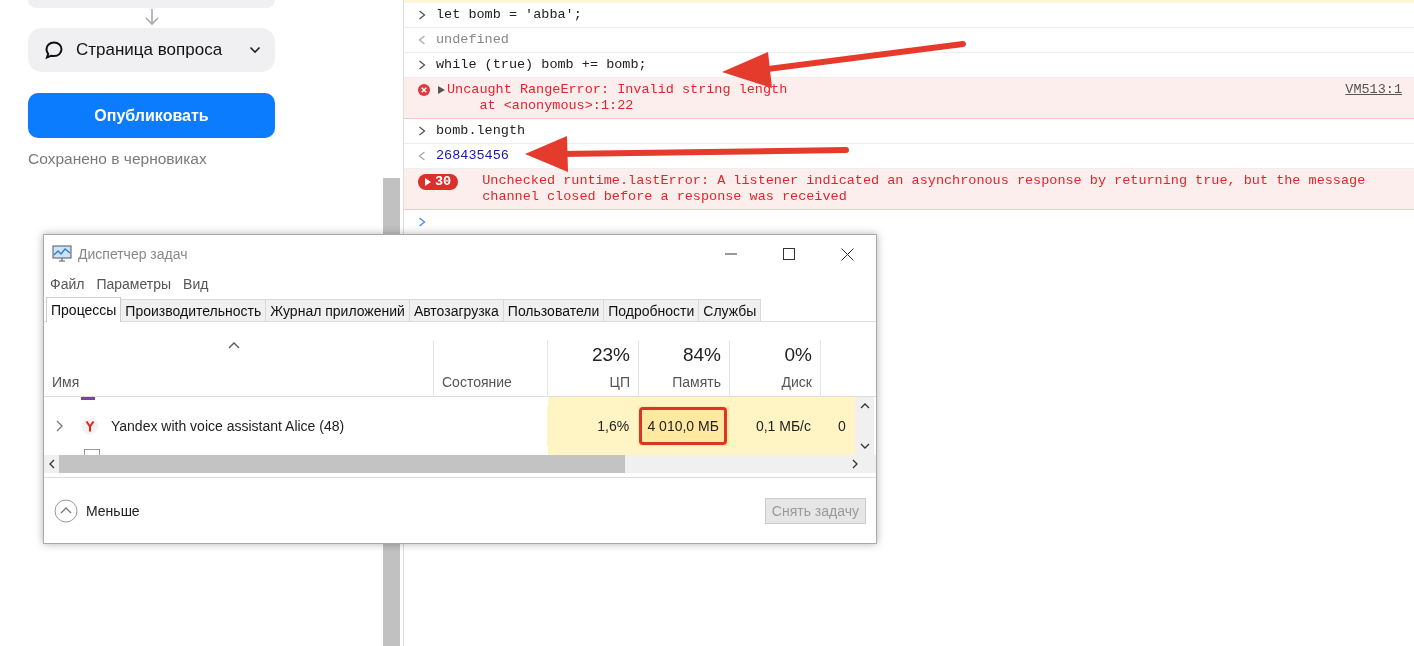 This screenshot has height=646, width=1414. I want to click on play-triangle-icon, so click(428, 182).